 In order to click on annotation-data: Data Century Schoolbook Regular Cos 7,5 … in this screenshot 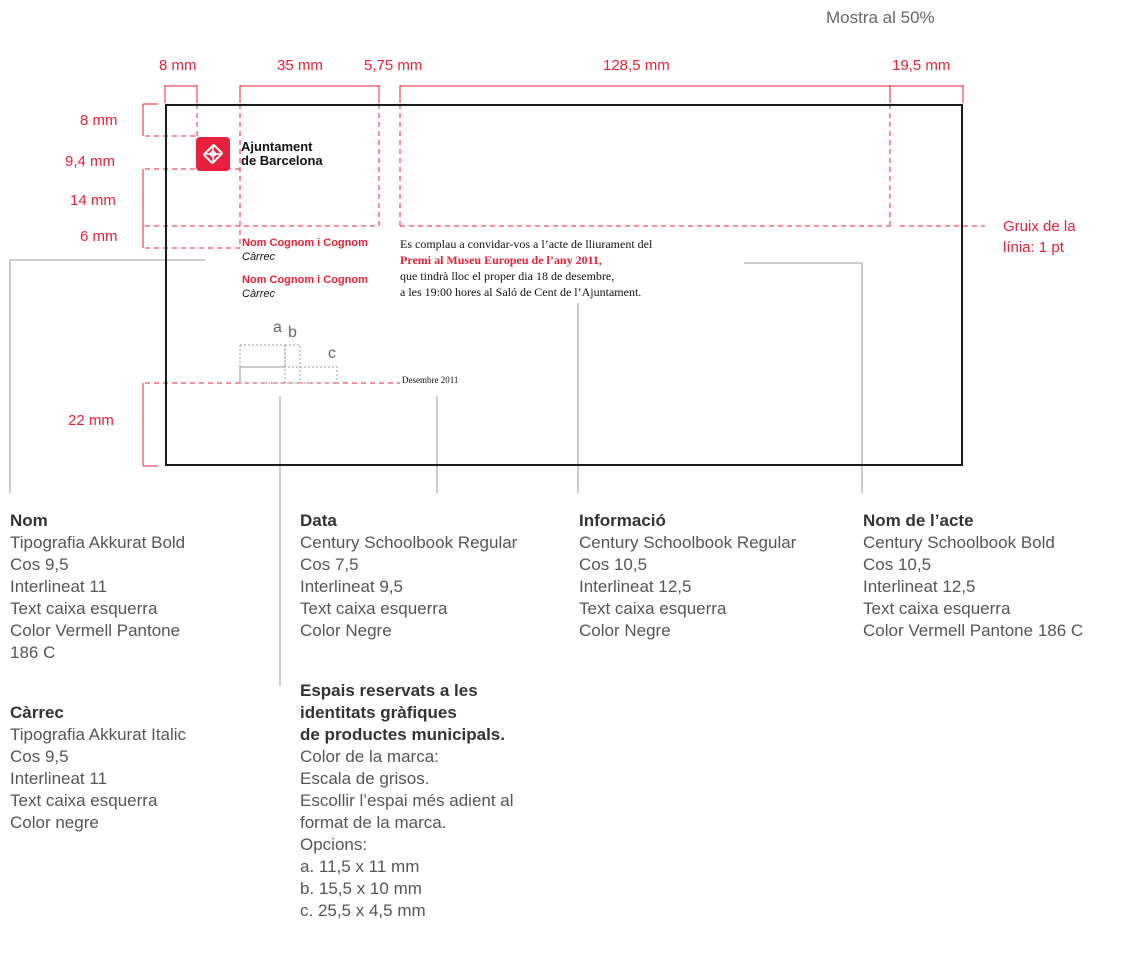, I will do `click(408, 576)`.